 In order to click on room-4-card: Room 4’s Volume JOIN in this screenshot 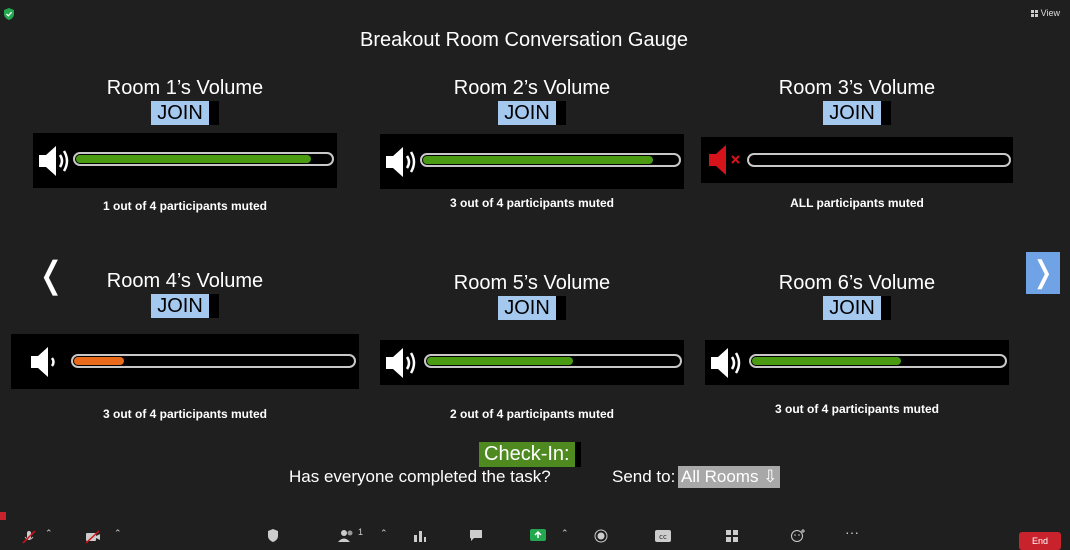, I will do `click(185, 293)`.